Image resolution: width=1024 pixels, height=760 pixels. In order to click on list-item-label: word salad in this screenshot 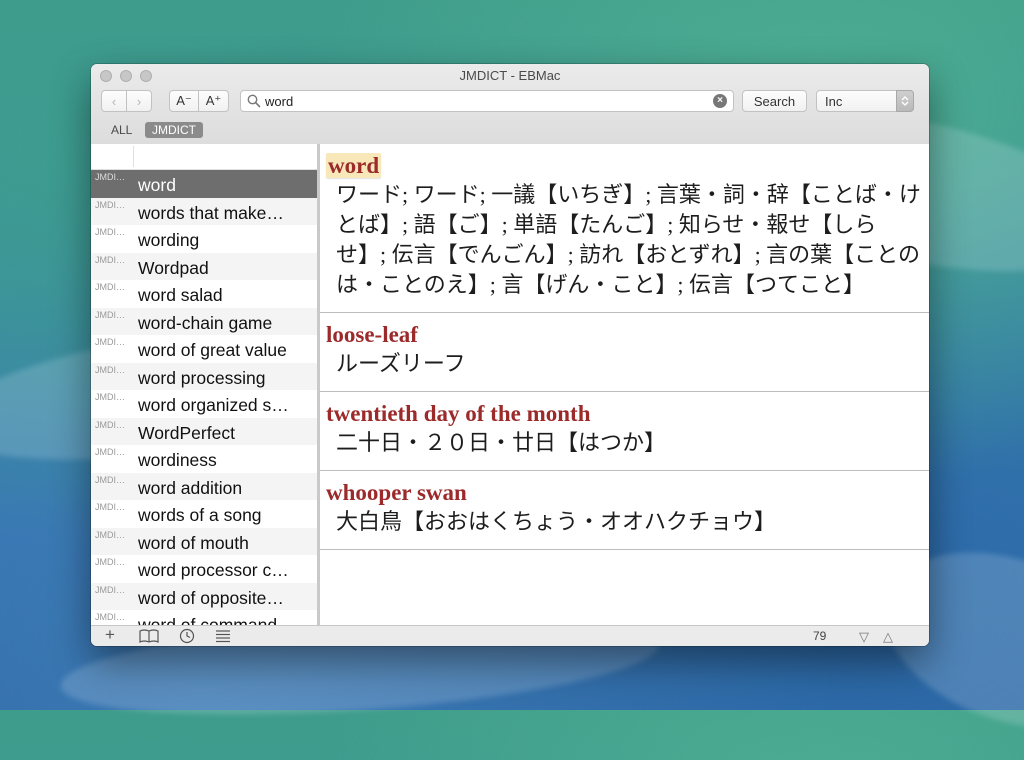, I will do `click(180, 295)`.